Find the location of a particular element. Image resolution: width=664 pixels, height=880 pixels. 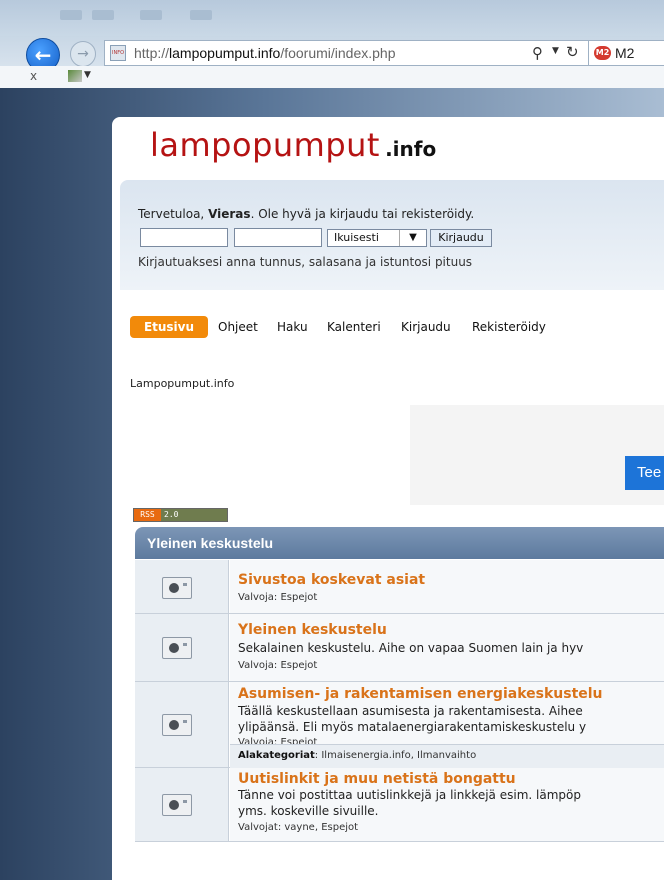

welcome-suffix: . Ole hyvä ja kirjaudu tai rekisteröidy. is located at coordinates (362, 214).